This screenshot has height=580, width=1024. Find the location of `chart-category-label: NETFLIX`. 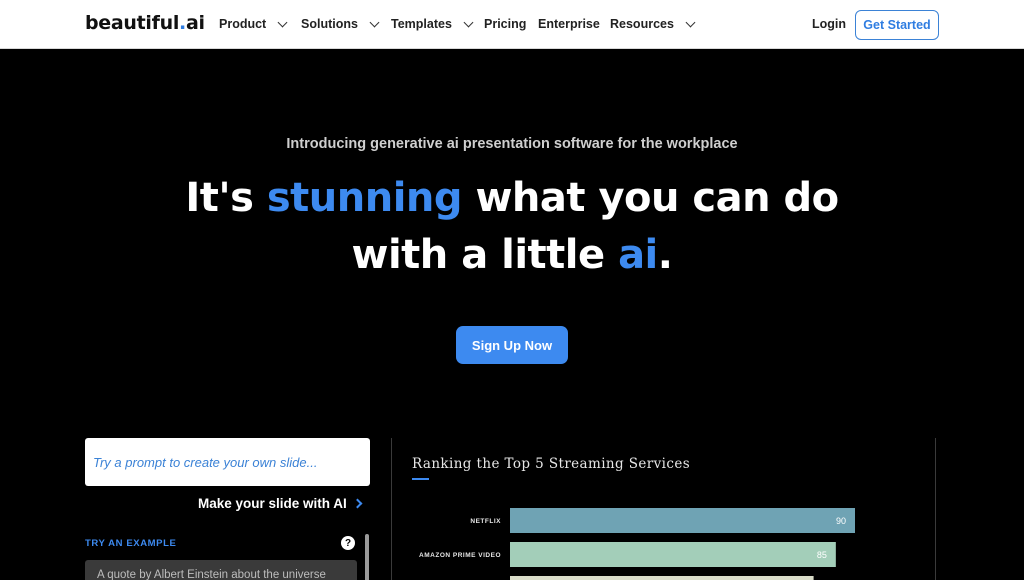

chart-category-label: NETFLIX is located at coordinates (485, 521).